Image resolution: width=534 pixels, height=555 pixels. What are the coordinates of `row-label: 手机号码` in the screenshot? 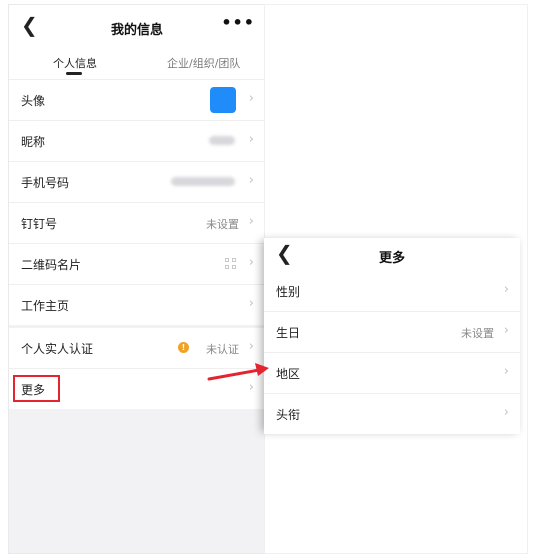 It's located at (45, 183).